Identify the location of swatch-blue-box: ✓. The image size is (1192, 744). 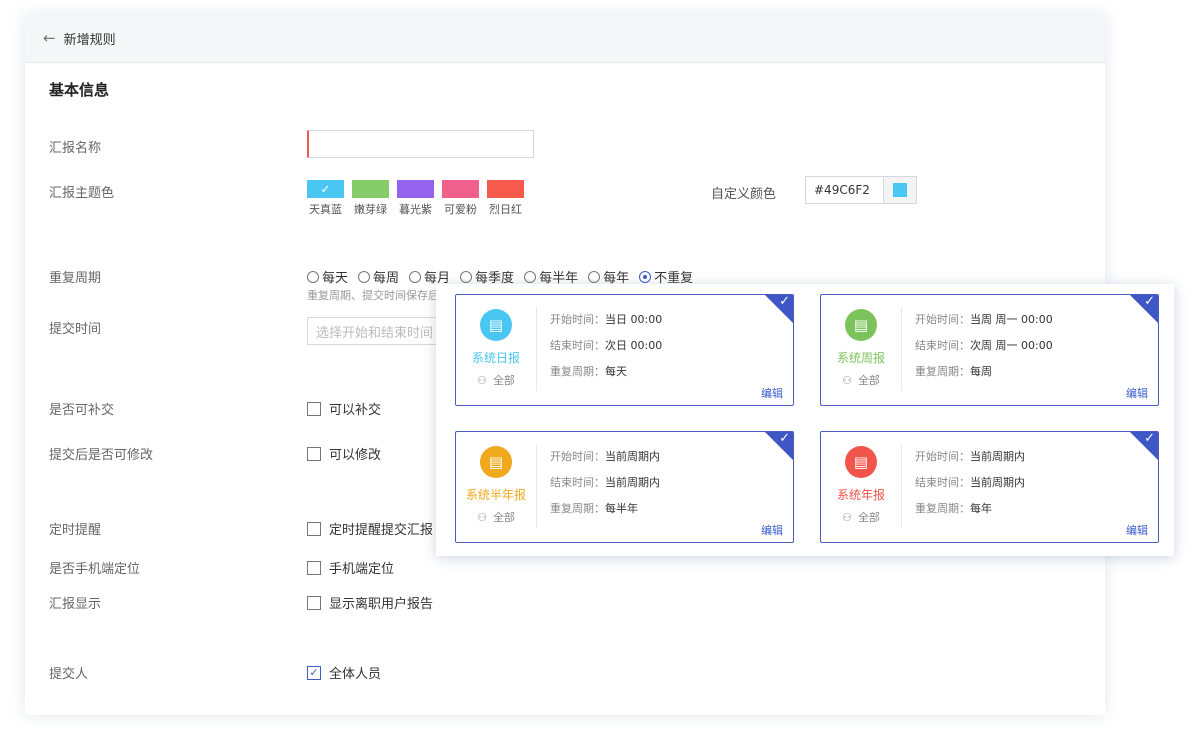
(325, 189).